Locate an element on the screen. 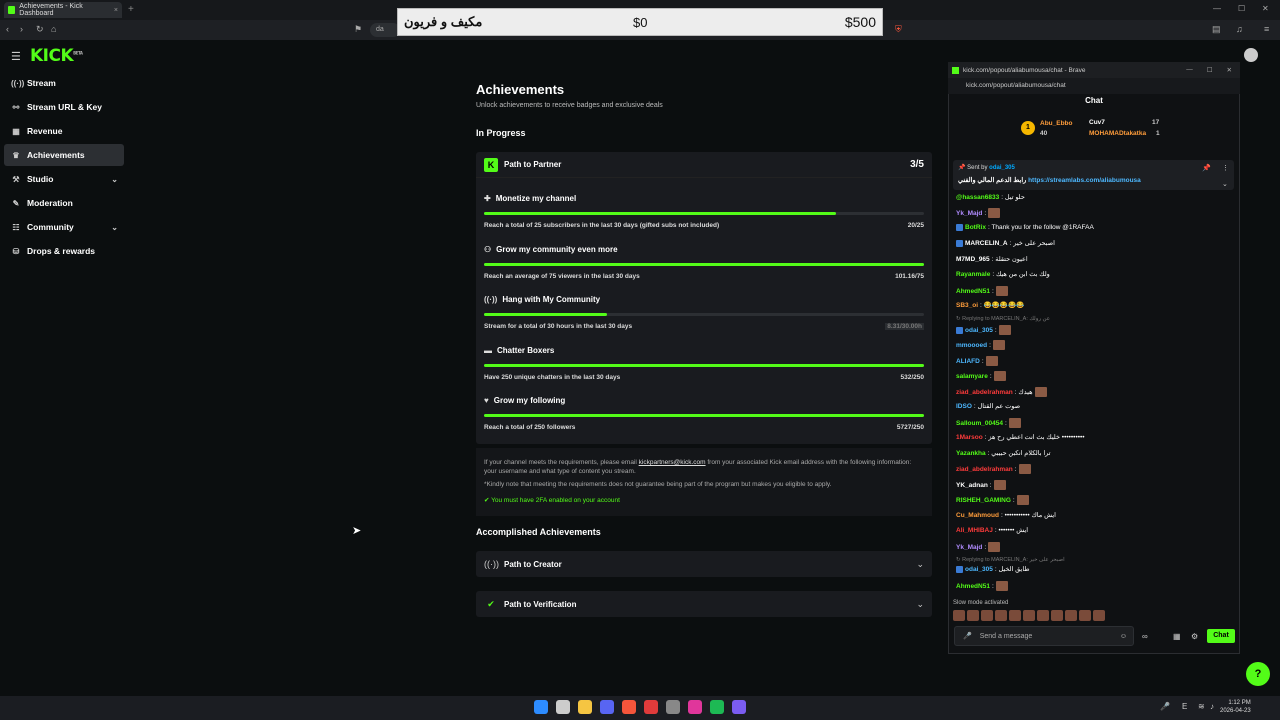  chat-message-input: 🎤 Send a message ☺ is located at coordinates (1044, 636).